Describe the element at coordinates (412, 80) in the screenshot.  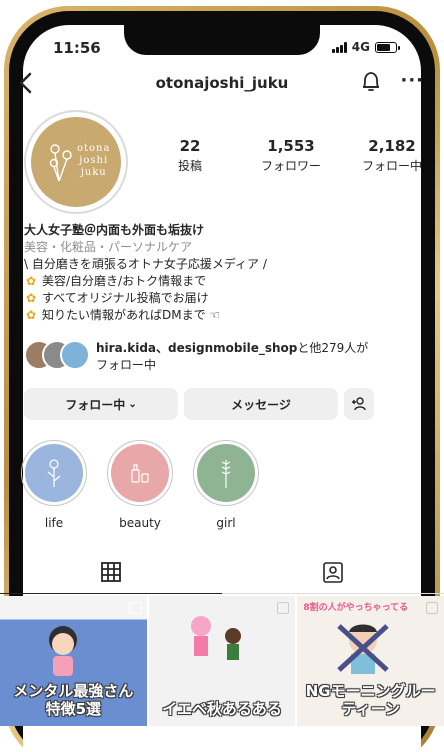
I see `more-options-icon: ···` at that location.